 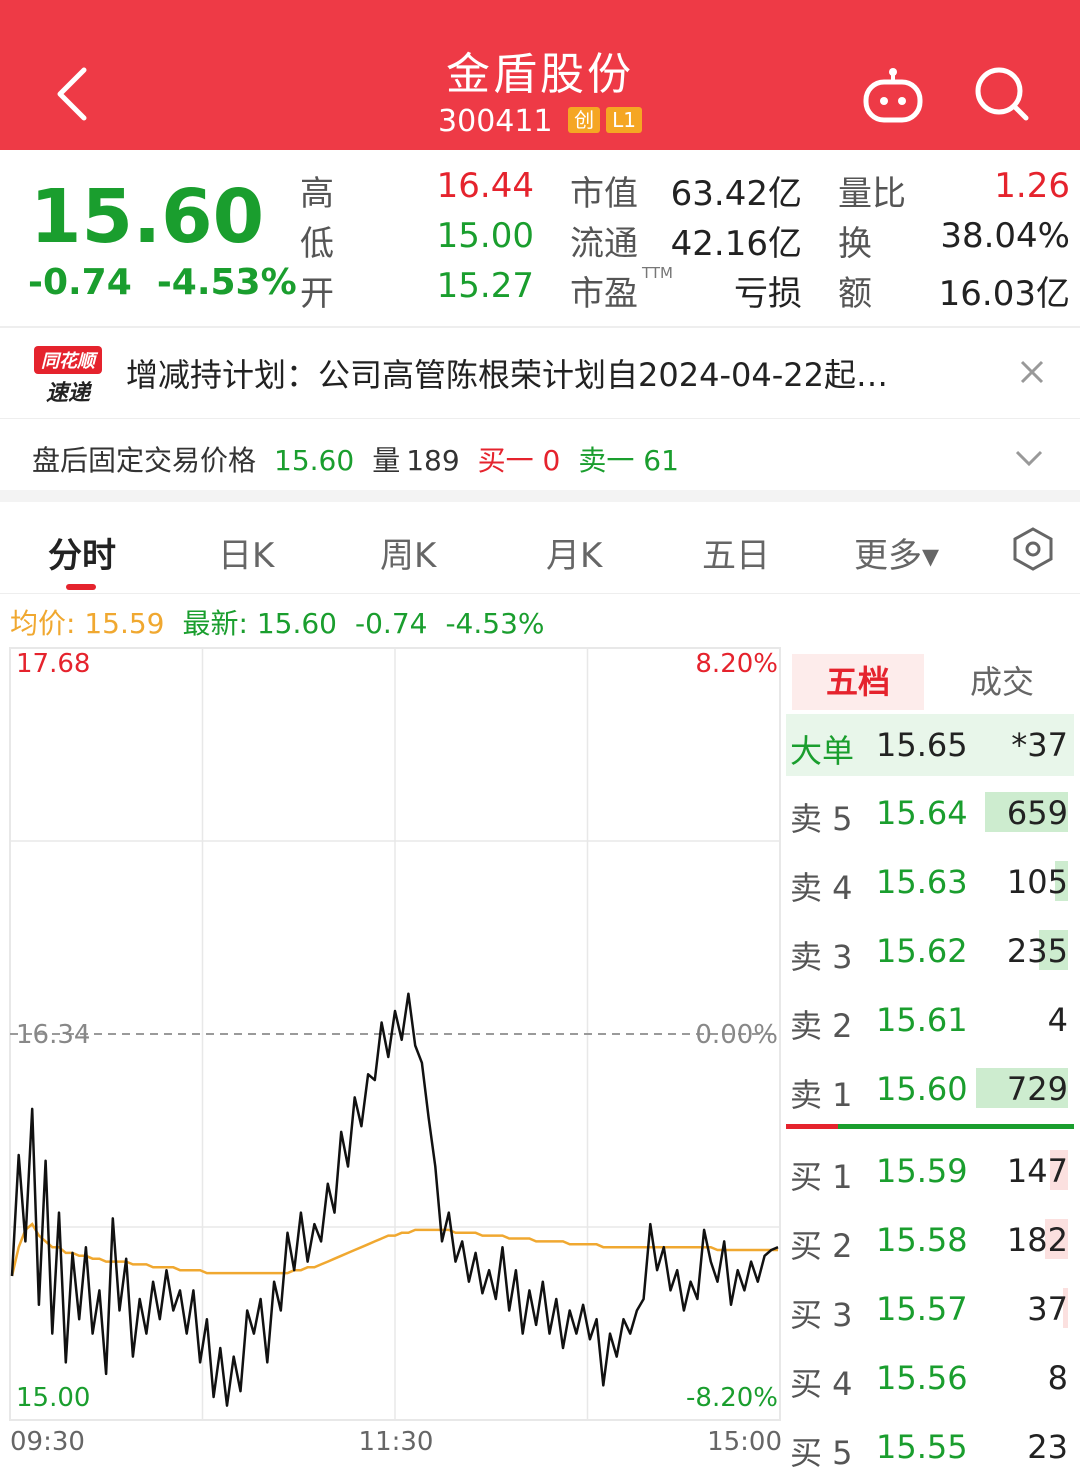 I want to click on ttm-label: TTM, so click(x=658, y=273).